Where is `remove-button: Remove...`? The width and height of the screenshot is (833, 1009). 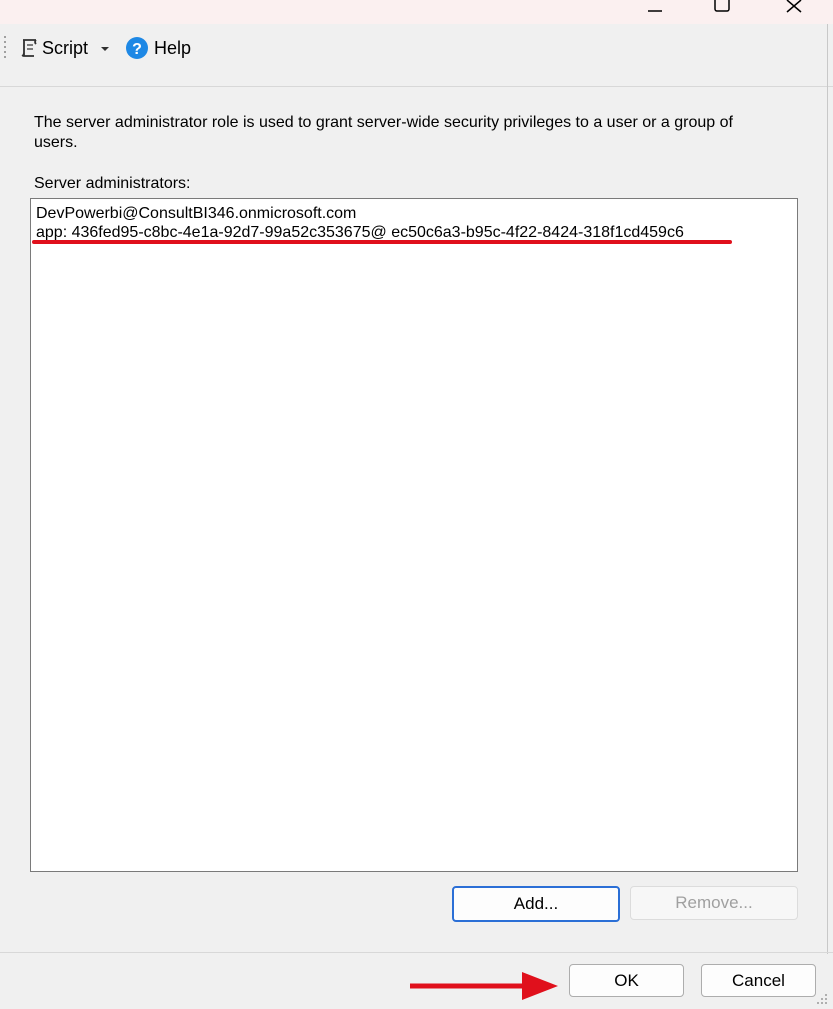
remove-button: Remove... is located at coordinates (714, 903).